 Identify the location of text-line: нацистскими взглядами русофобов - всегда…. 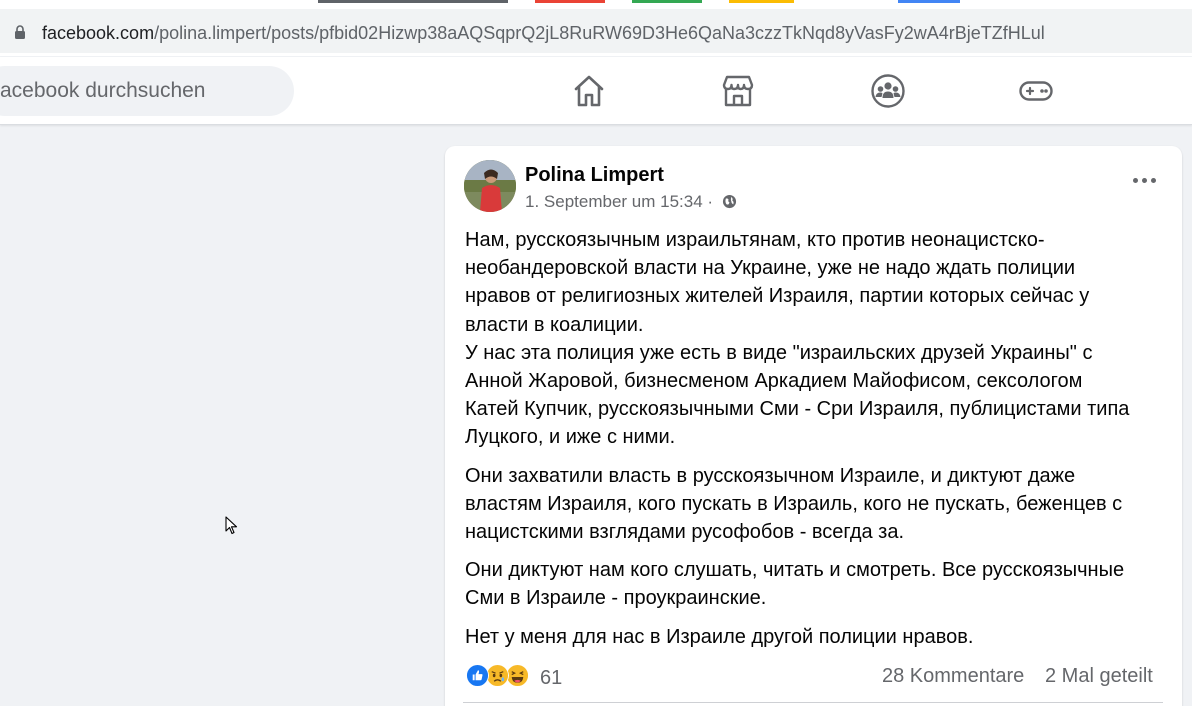
(685, 532).